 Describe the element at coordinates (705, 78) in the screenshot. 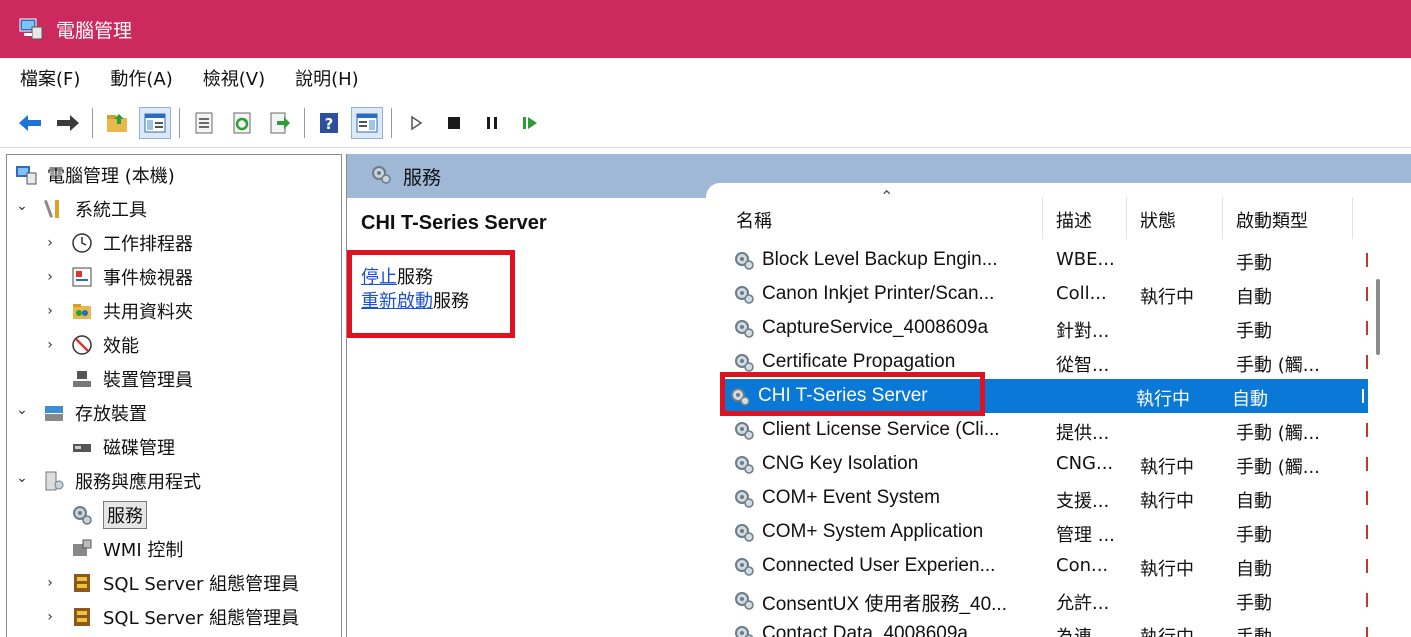

I see `menu-bar: 檔案(F) 動作(A) 檢視(V) 說明(H)` at that location.